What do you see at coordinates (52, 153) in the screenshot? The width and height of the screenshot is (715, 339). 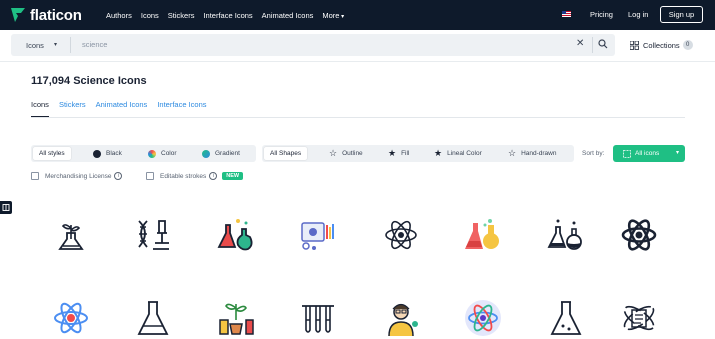 I see `filter-all-styles: All styles` at bounding box center [52, 153].